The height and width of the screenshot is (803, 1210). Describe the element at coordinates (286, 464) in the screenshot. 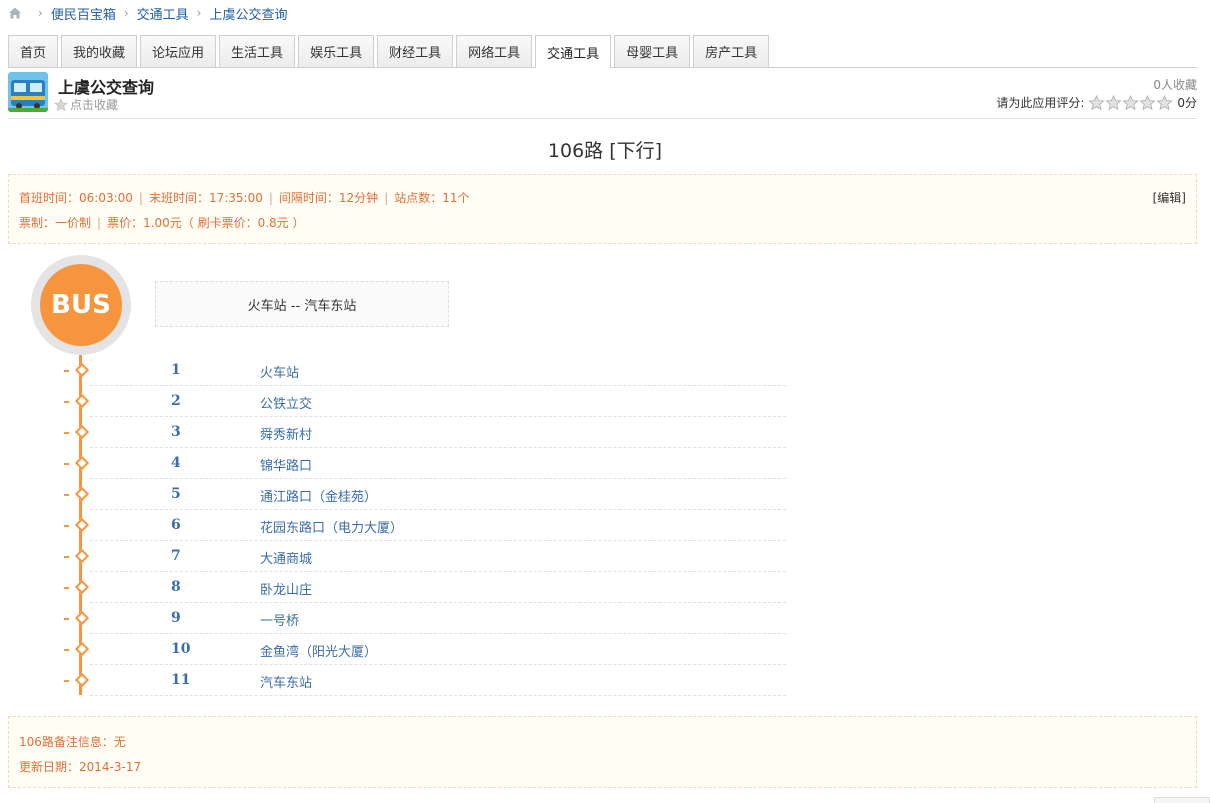

I see `station-name: 锦华路口` at that location.